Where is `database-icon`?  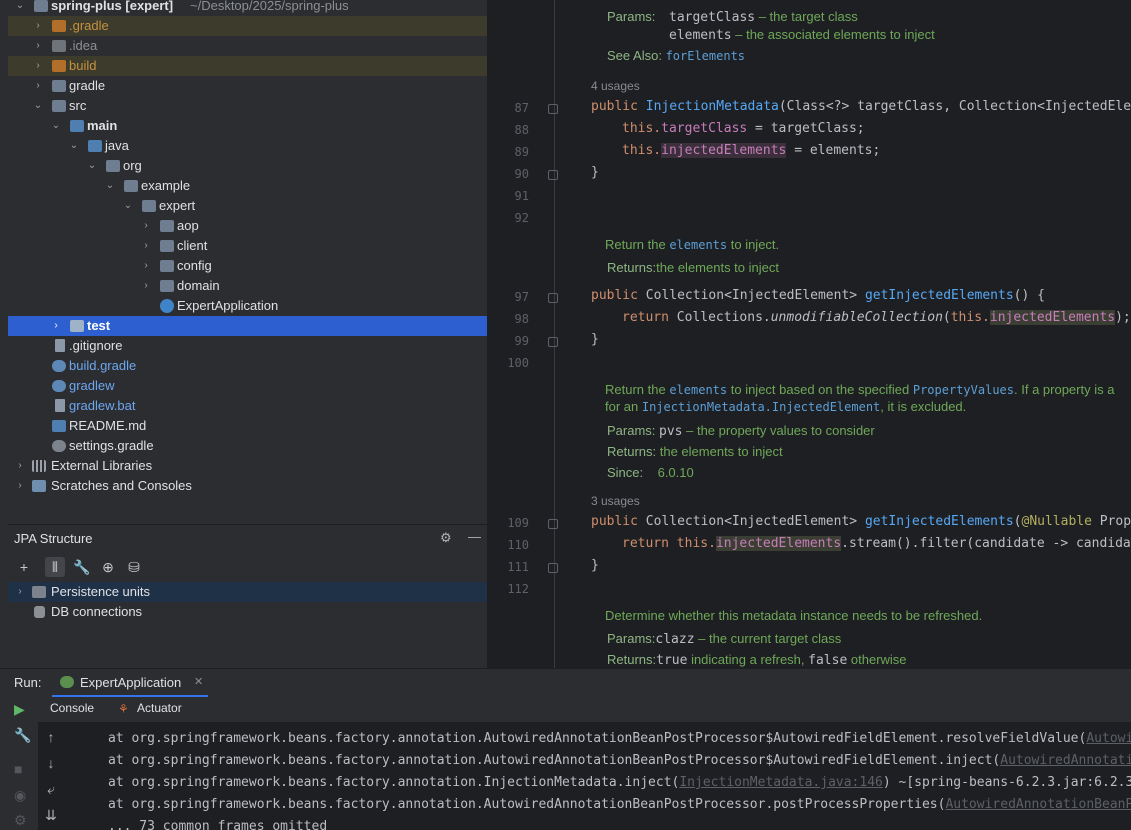
database-icon is located at coordinates (39, 612).